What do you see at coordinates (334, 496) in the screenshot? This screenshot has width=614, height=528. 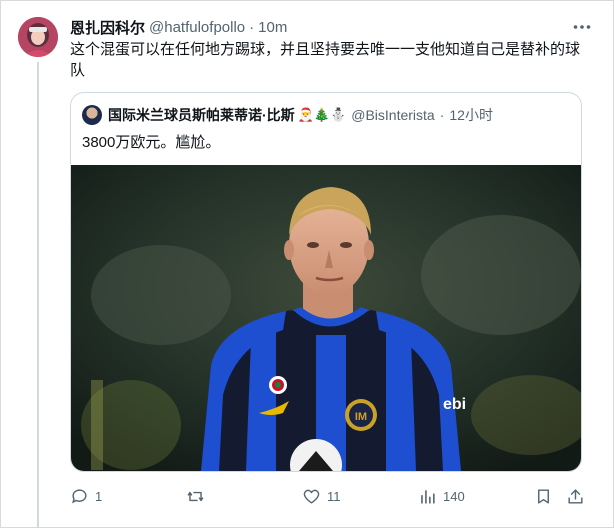 I see `like-count: 11` at bounding box center [334, 496].